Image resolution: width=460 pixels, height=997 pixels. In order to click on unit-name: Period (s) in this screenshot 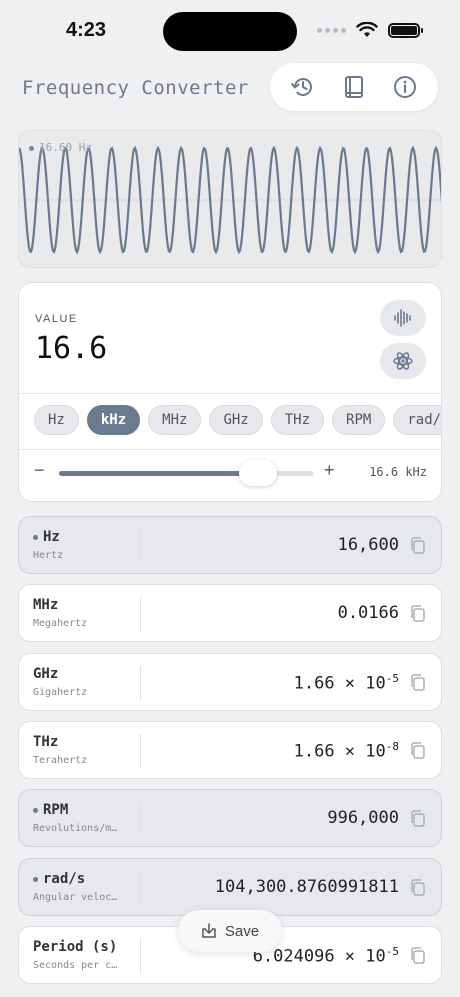, I will do `click(75, 947)`.